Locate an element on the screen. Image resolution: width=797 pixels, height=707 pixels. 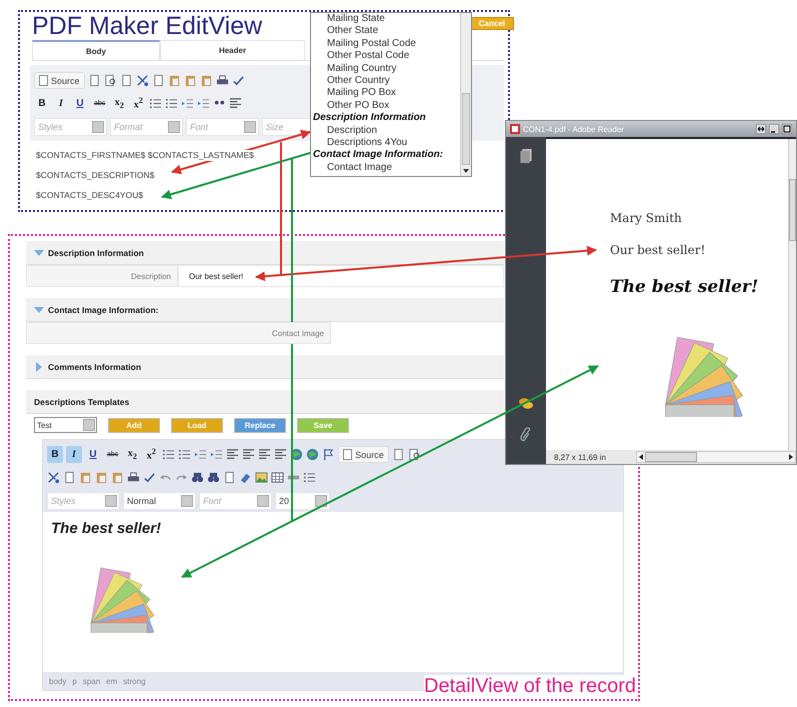
scroll-down-icon is located at coordinates (466, 171).